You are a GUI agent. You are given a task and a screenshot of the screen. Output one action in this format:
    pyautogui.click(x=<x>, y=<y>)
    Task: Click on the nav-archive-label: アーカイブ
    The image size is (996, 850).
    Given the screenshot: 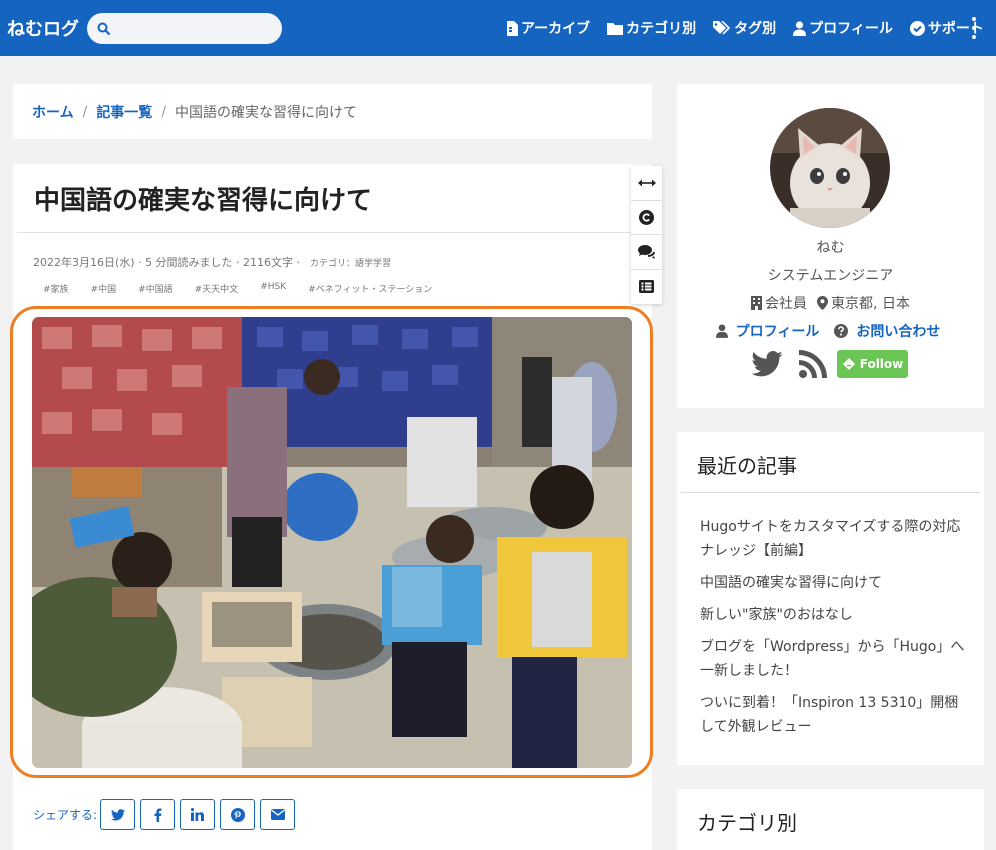 What is the action you would take?
    pyautogui.click(x=556, y=29)
    